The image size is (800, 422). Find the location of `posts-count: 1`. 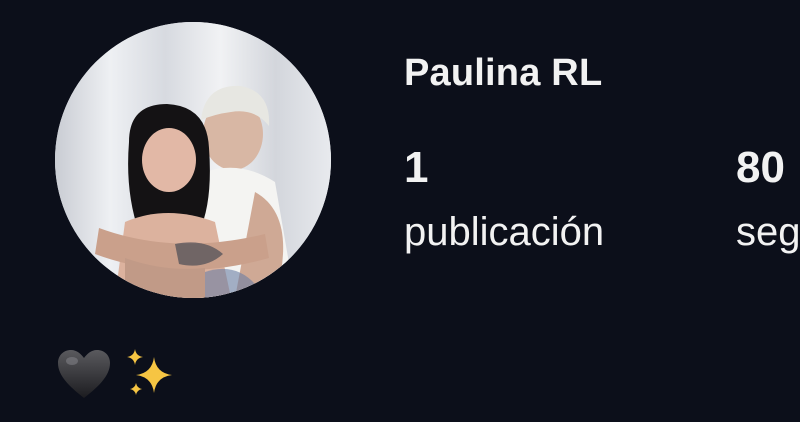

posts-count: 1 is located at coordinates (416, 167).